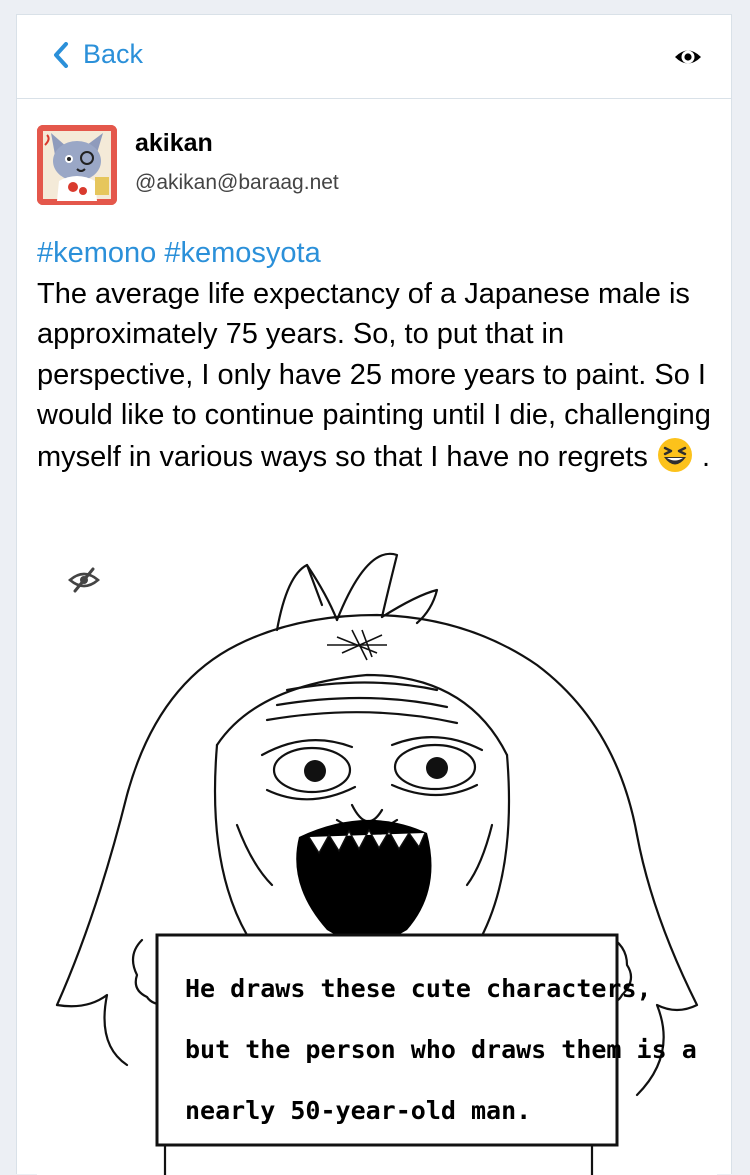  Describe the element at coordinates (61, 54) in the screenshot. I see `chevron-left-icon` at that location.